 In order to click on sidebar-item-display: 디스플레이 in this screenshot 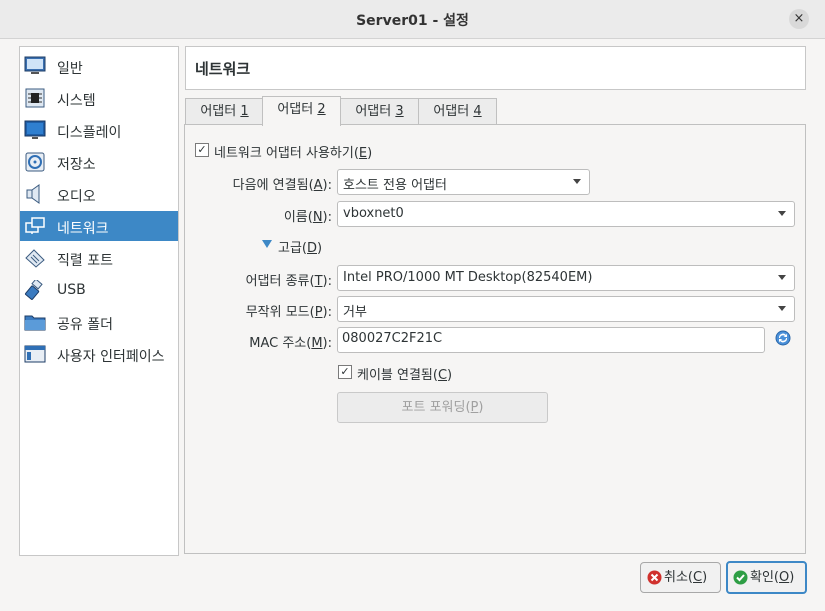, I will do `click(99, 130)`.